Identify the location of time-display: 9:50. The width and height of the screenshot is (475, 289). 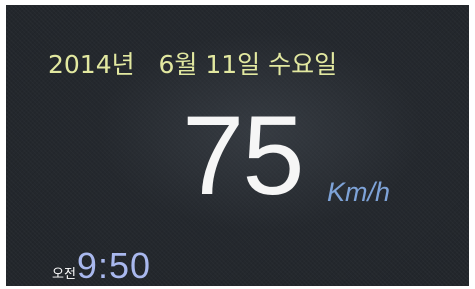
(113, 265).